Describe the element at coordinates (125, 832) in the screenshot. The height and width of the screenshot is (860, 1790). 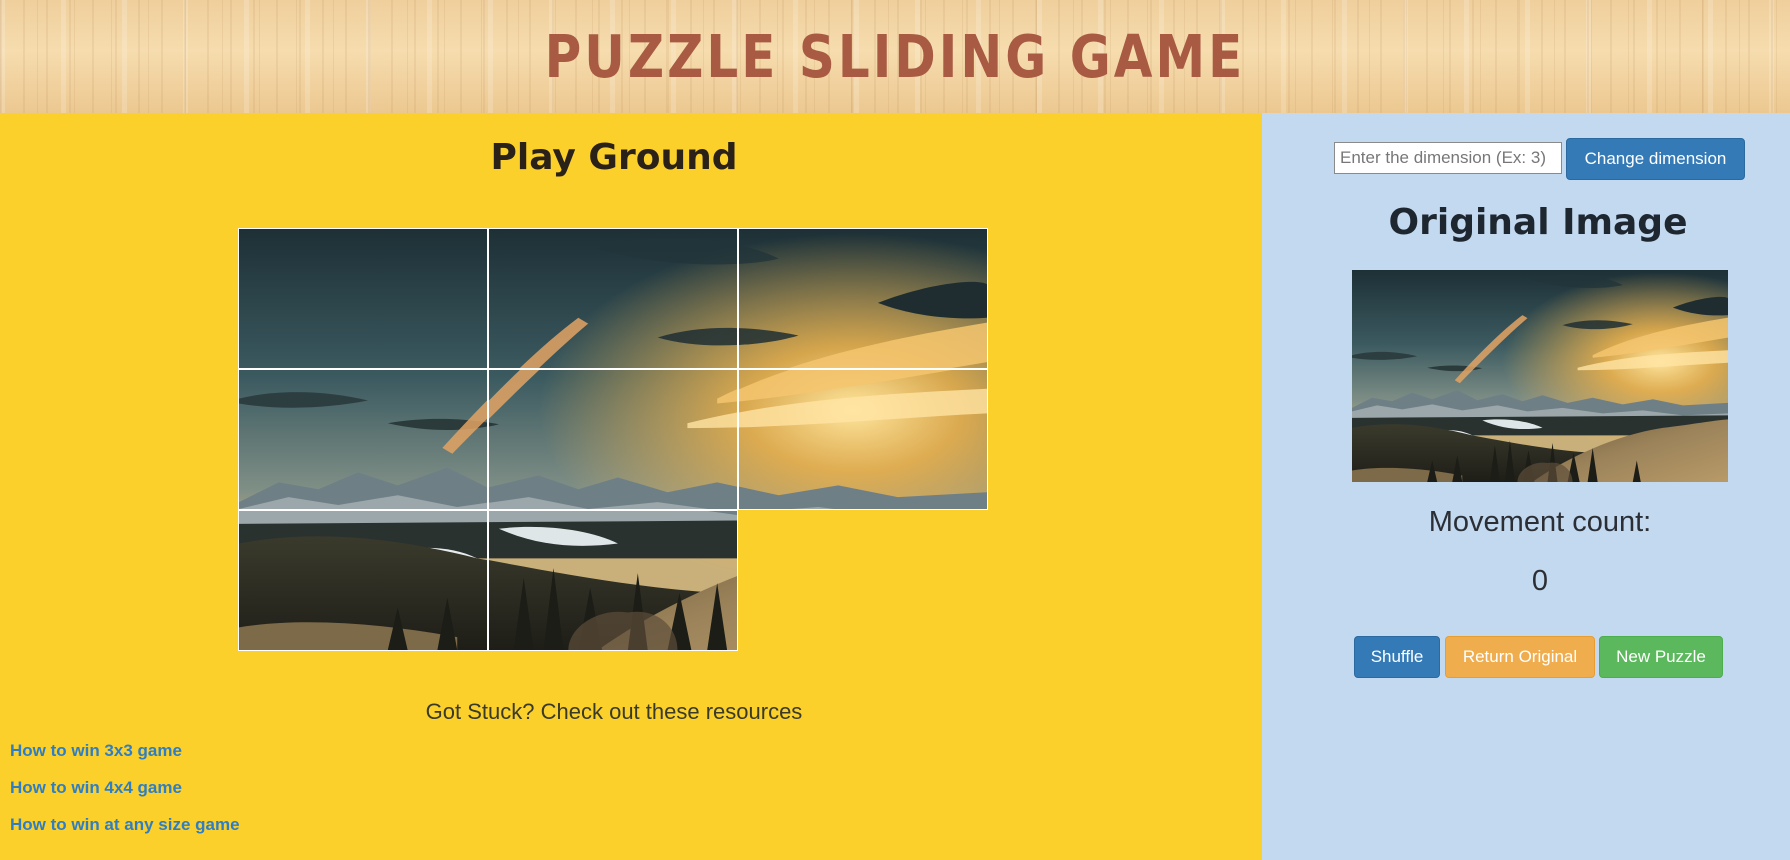
I see `link-any-size-guide: How to win at any size game` at that location.